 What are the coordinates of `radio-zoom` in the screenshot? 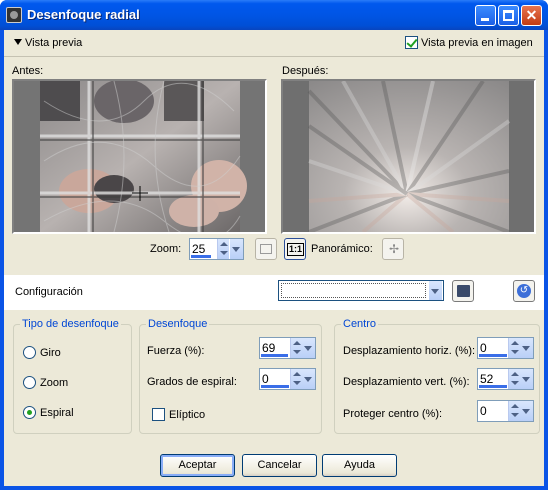 It's located at (29, 382).